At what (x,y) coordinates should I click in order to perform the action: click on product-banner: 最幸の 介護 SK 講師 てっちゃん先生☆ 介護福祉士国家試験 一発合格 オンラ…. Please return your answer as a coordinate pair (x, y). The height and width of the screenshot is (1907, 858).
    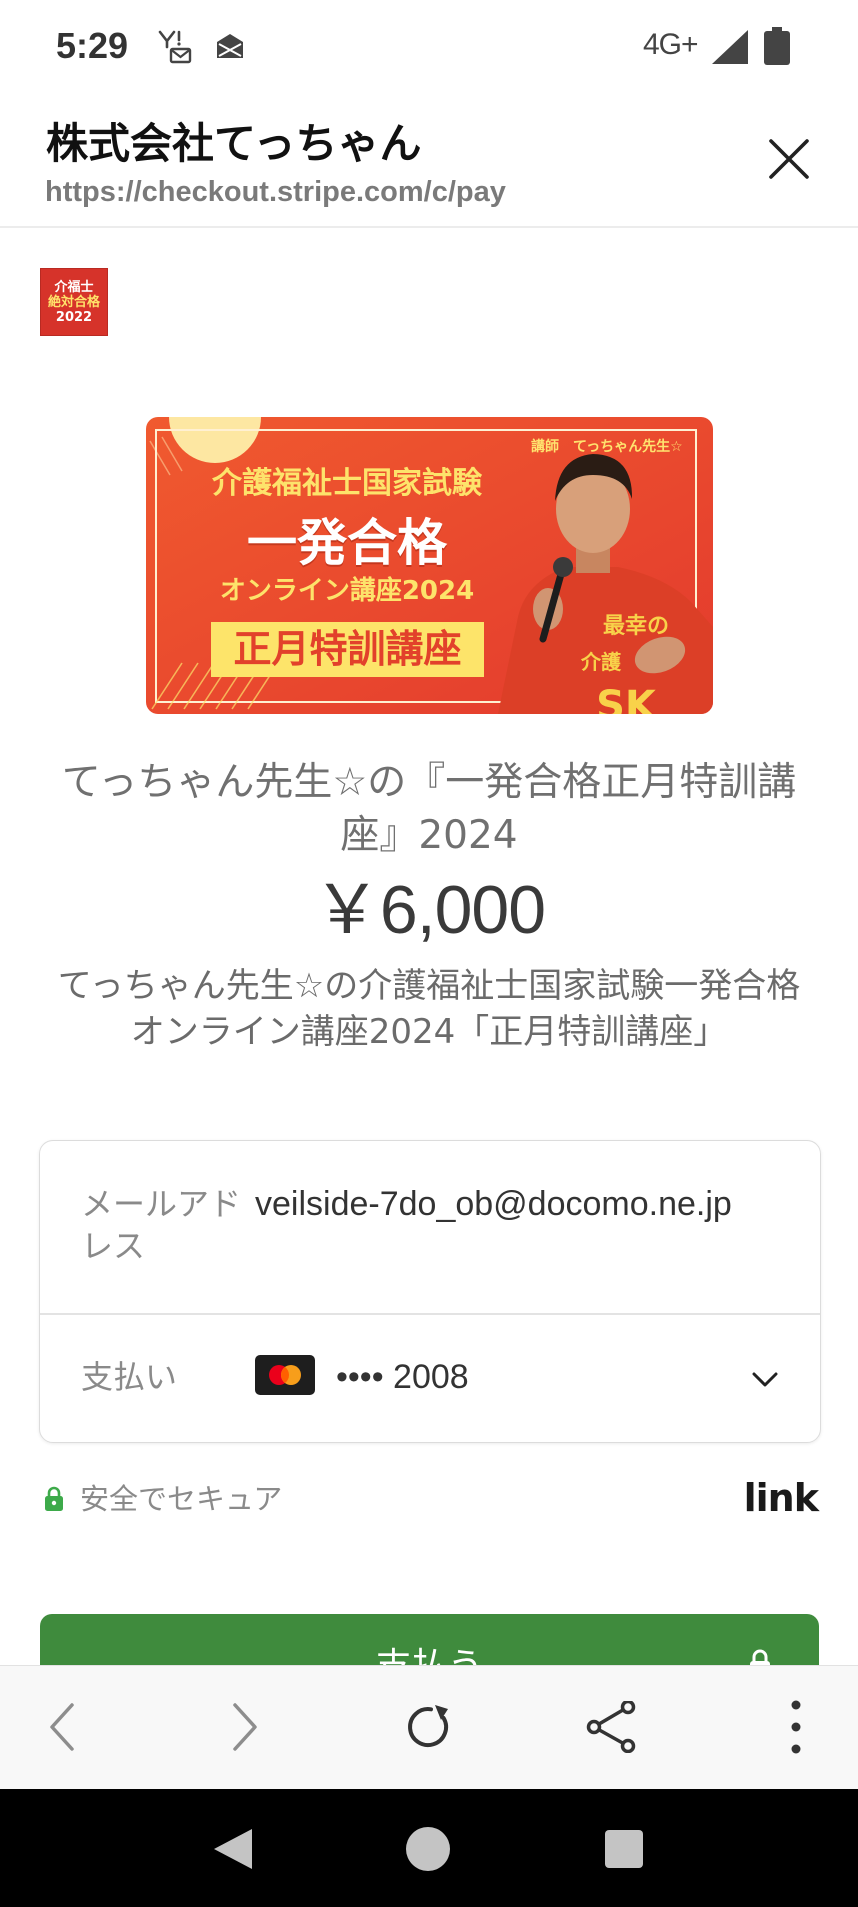
    Looking at the image, I should click on (429, 565).